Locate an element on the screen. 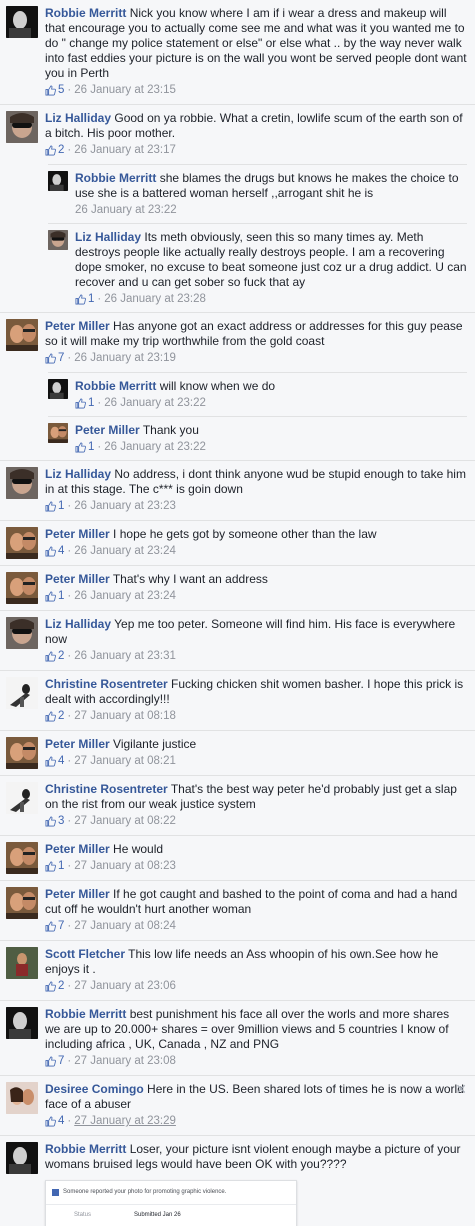 This screenshot has width=475, height=1226. author-name: Desiree Comingo is located at coordinates (94, 1089).